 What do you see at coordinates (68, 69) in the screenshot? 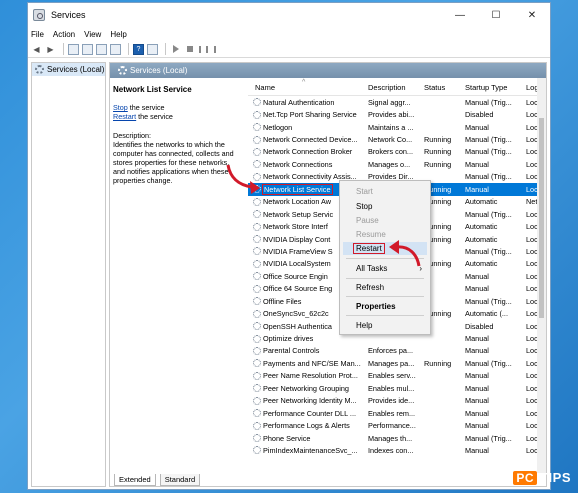
I see `tree-item-services-local: Services (Local)` at bounding box center [68, 69].